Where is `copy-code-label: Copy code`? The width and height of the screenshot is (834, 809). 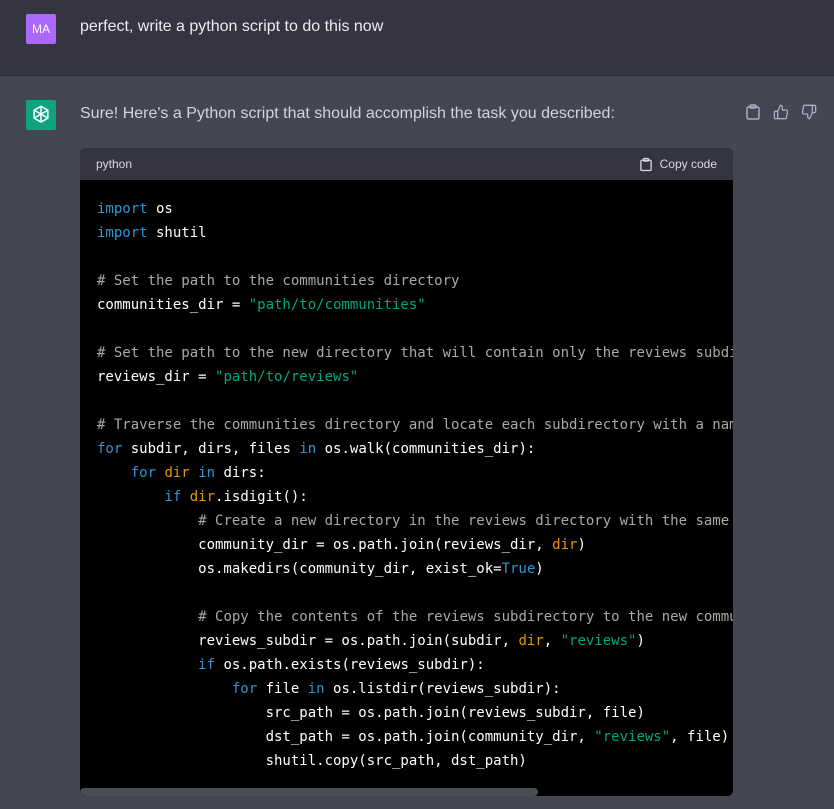
copy-code-label: Copy code is located at coordinates (688, 164).